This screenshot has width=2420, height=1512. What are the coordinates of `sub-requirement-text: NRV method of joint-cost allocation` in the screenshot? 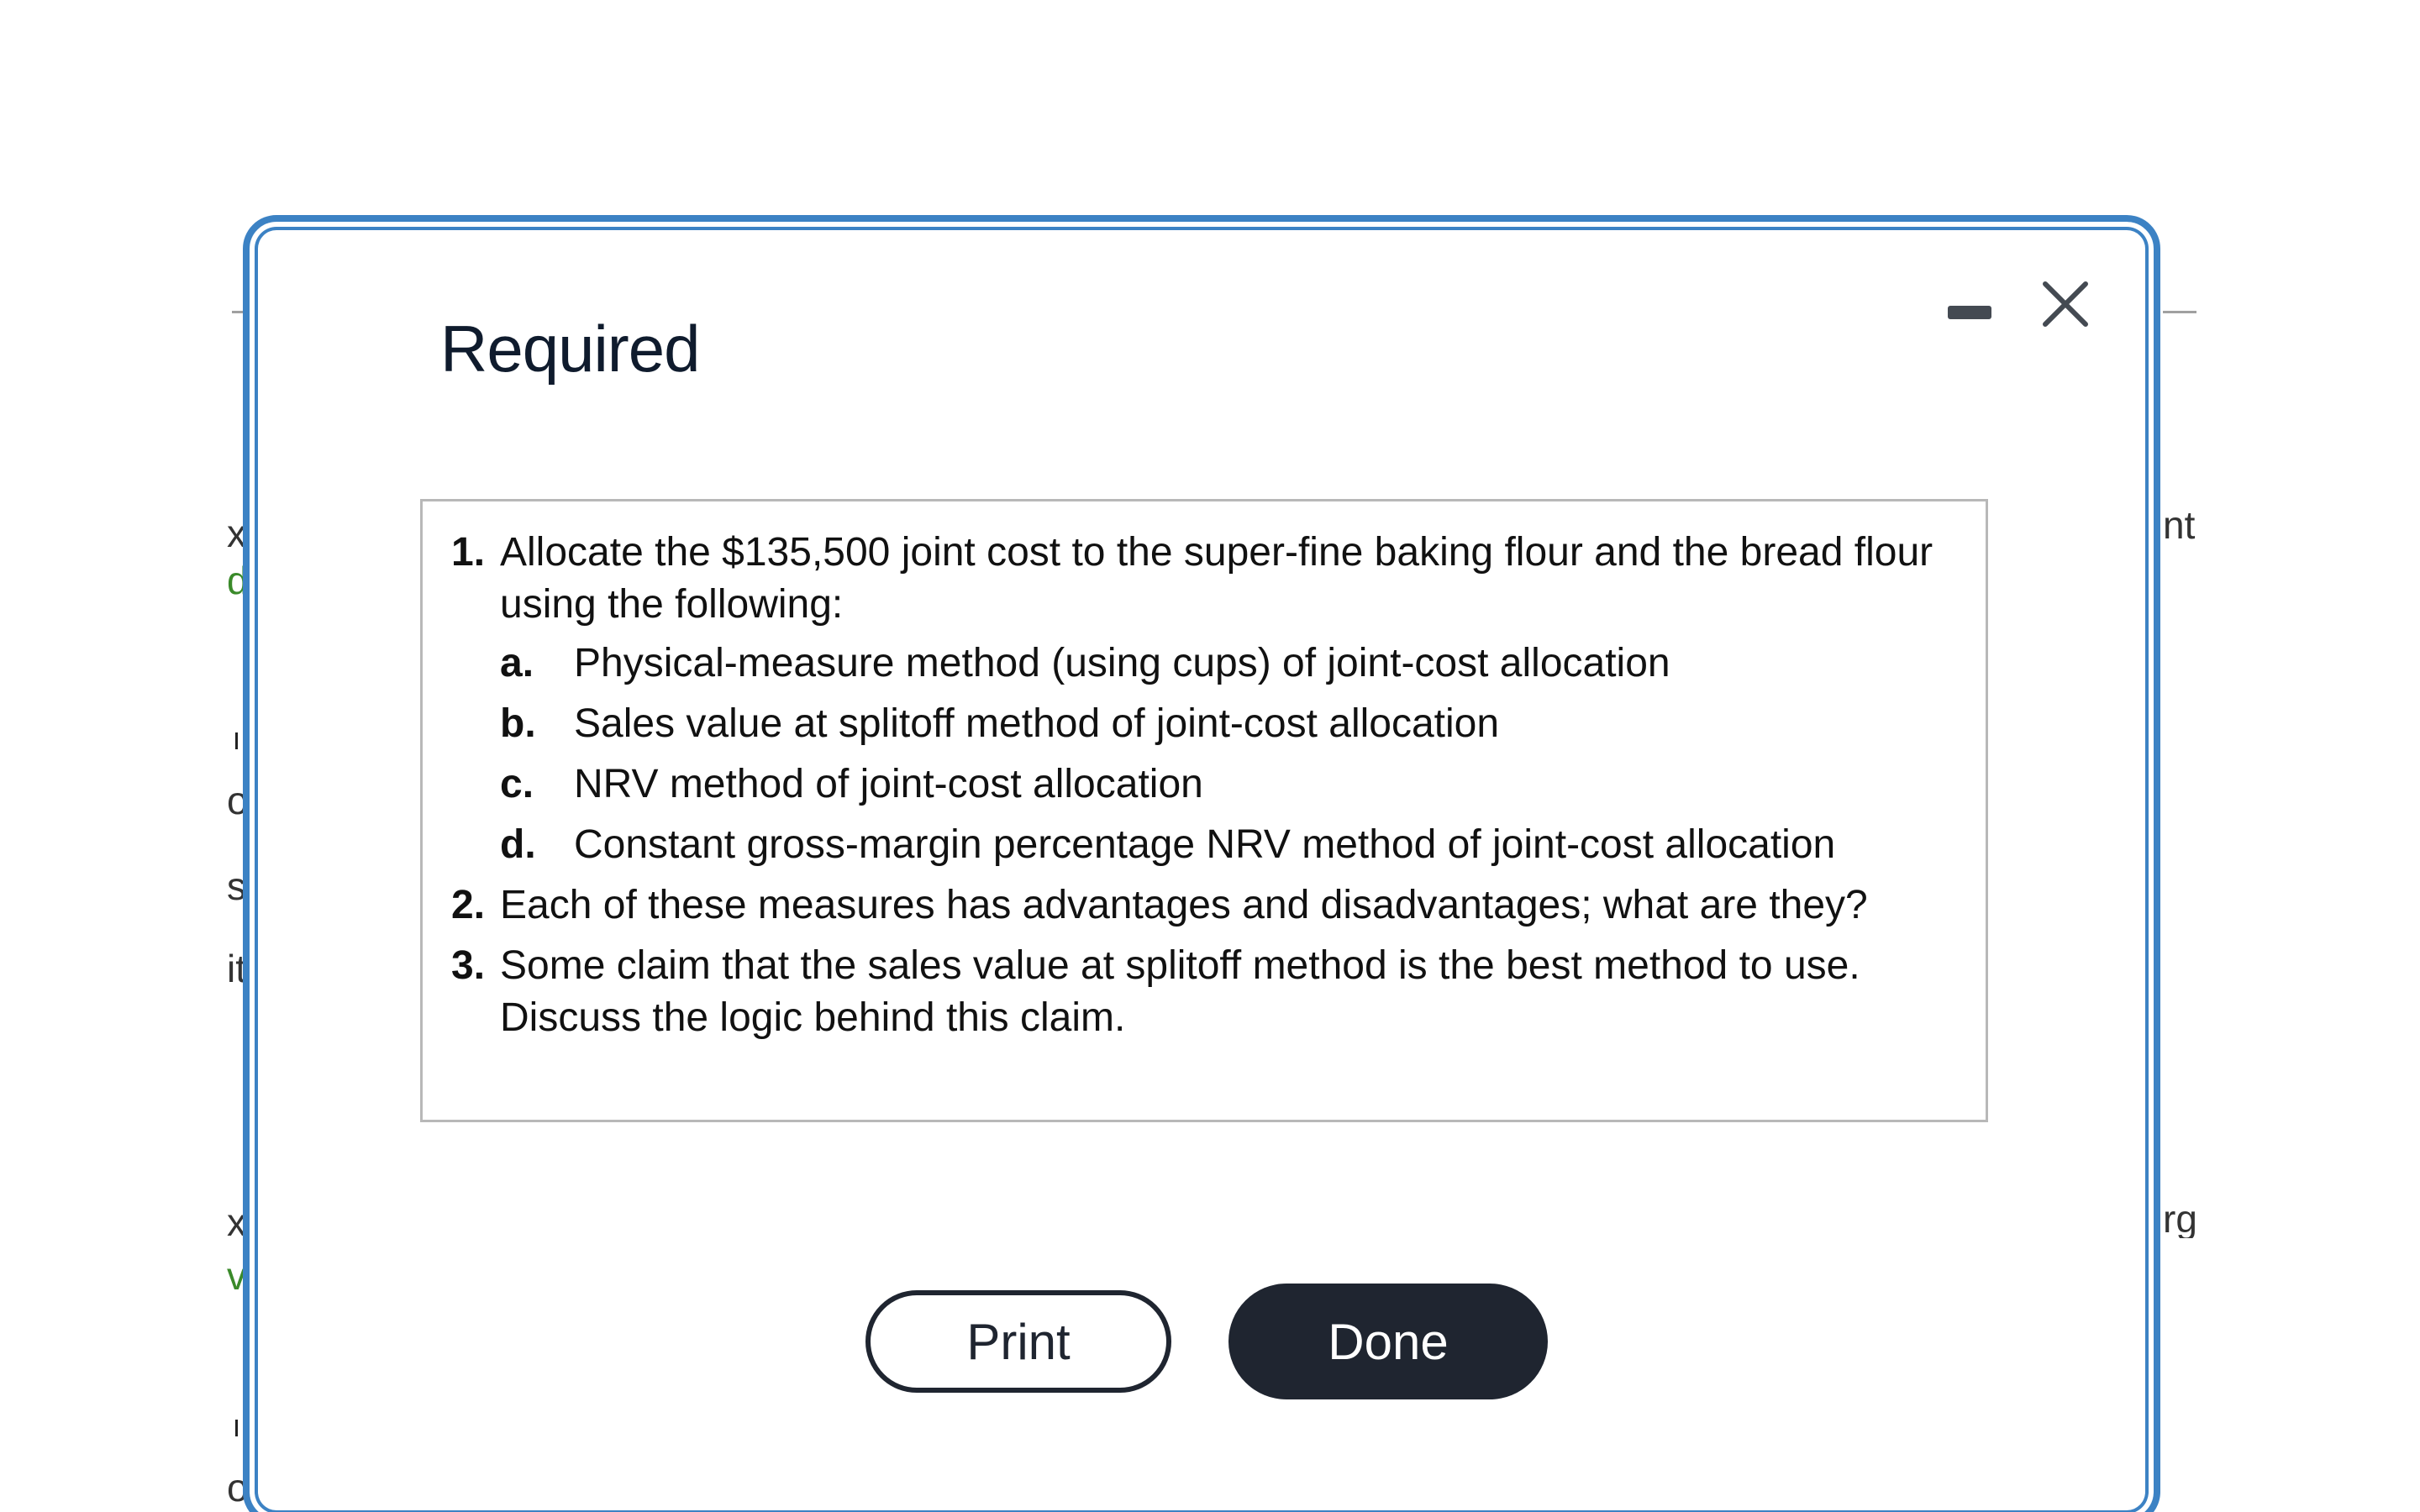 It's located at (889, 784).